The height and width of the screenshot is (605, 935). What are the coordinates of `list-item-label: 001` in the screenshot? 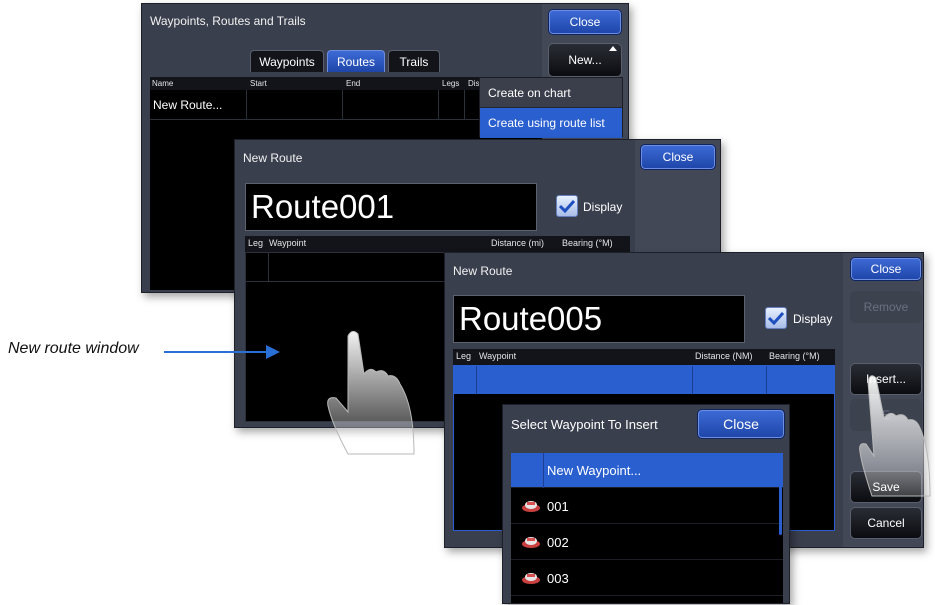 It's located at (558, 506).